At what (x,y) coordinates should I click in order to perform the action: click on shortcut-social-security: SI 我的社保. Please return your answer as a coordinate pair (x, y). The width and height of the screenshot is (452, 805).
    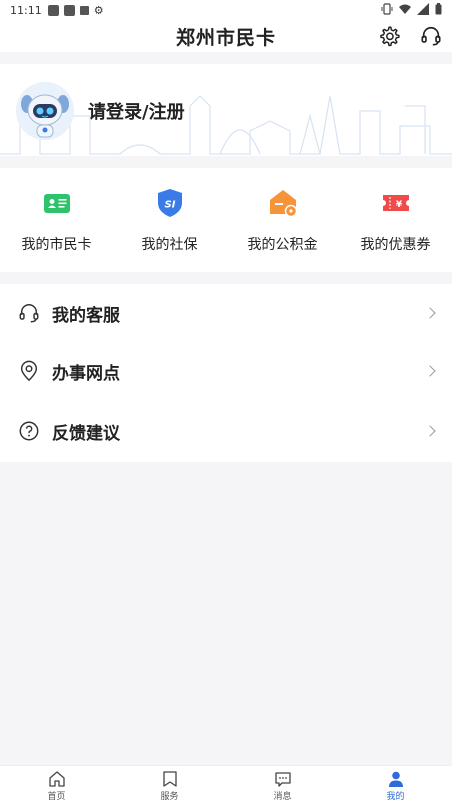
    Looking at the image, I should click on (170, 220).